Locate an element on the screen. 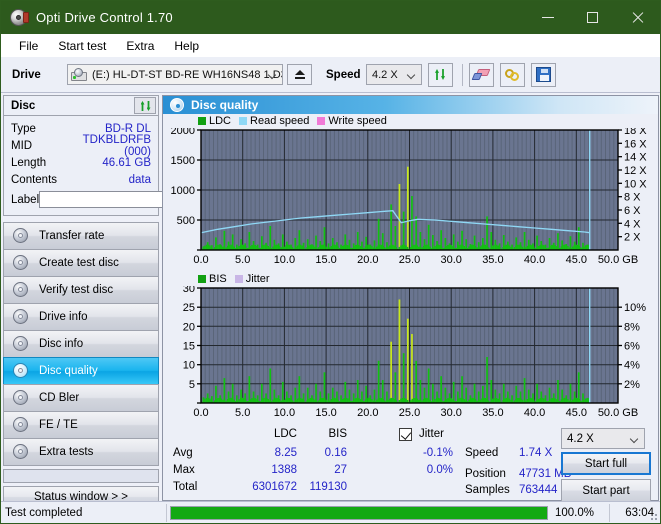 The height and width of the screenshot is (524, 661). main-panel-header: Disc quality is located at coordinates (410, 105).